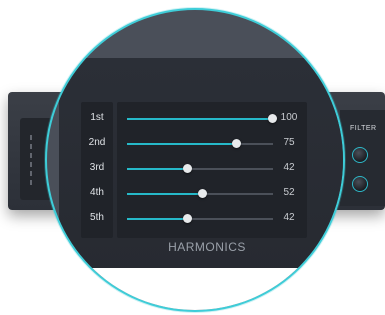  Describe the element at coordinates (272, 118) in the screenshot. I see `harmonic-slider-1-thumb` at that location.